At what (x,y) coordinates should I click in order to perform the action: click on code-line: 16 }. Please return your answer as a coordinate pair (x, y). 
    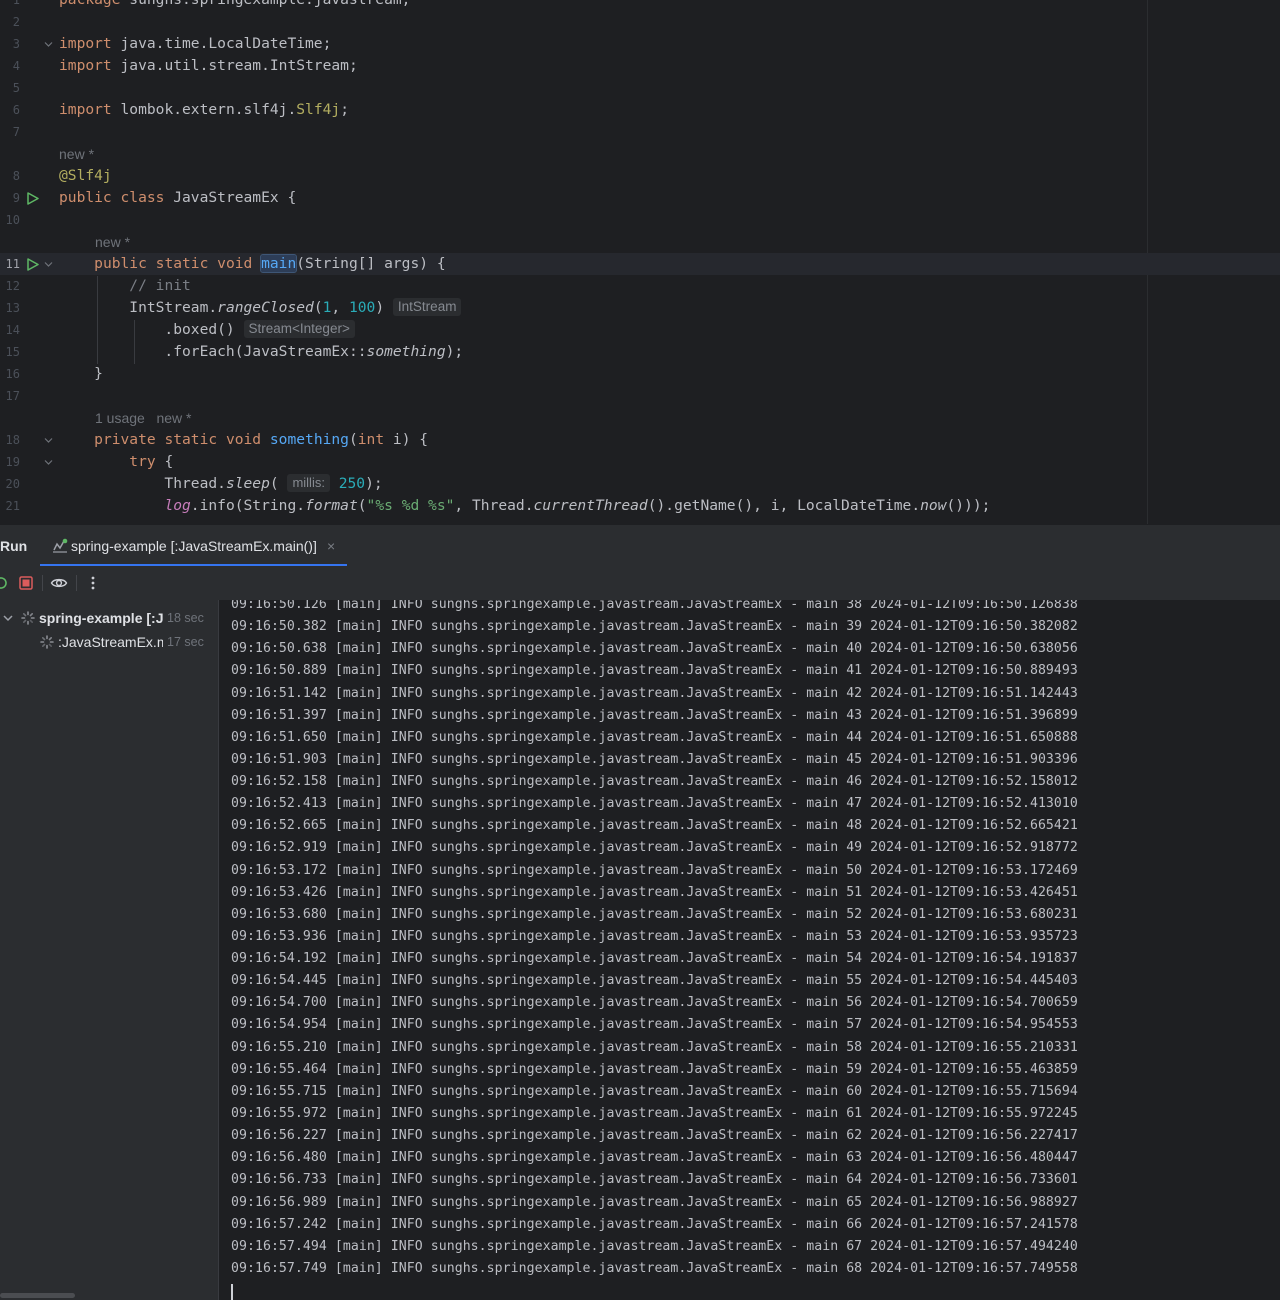
    Looking at the image, I should click on (640, 374).